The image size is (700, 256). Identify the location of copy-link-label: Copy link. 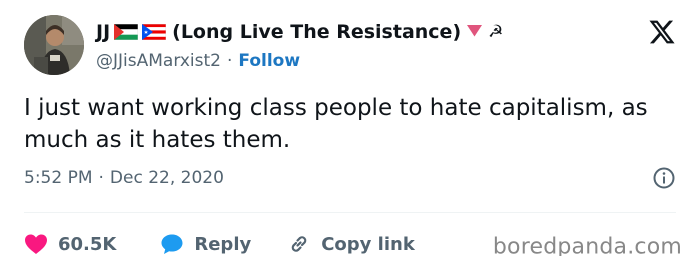
(368, 244).